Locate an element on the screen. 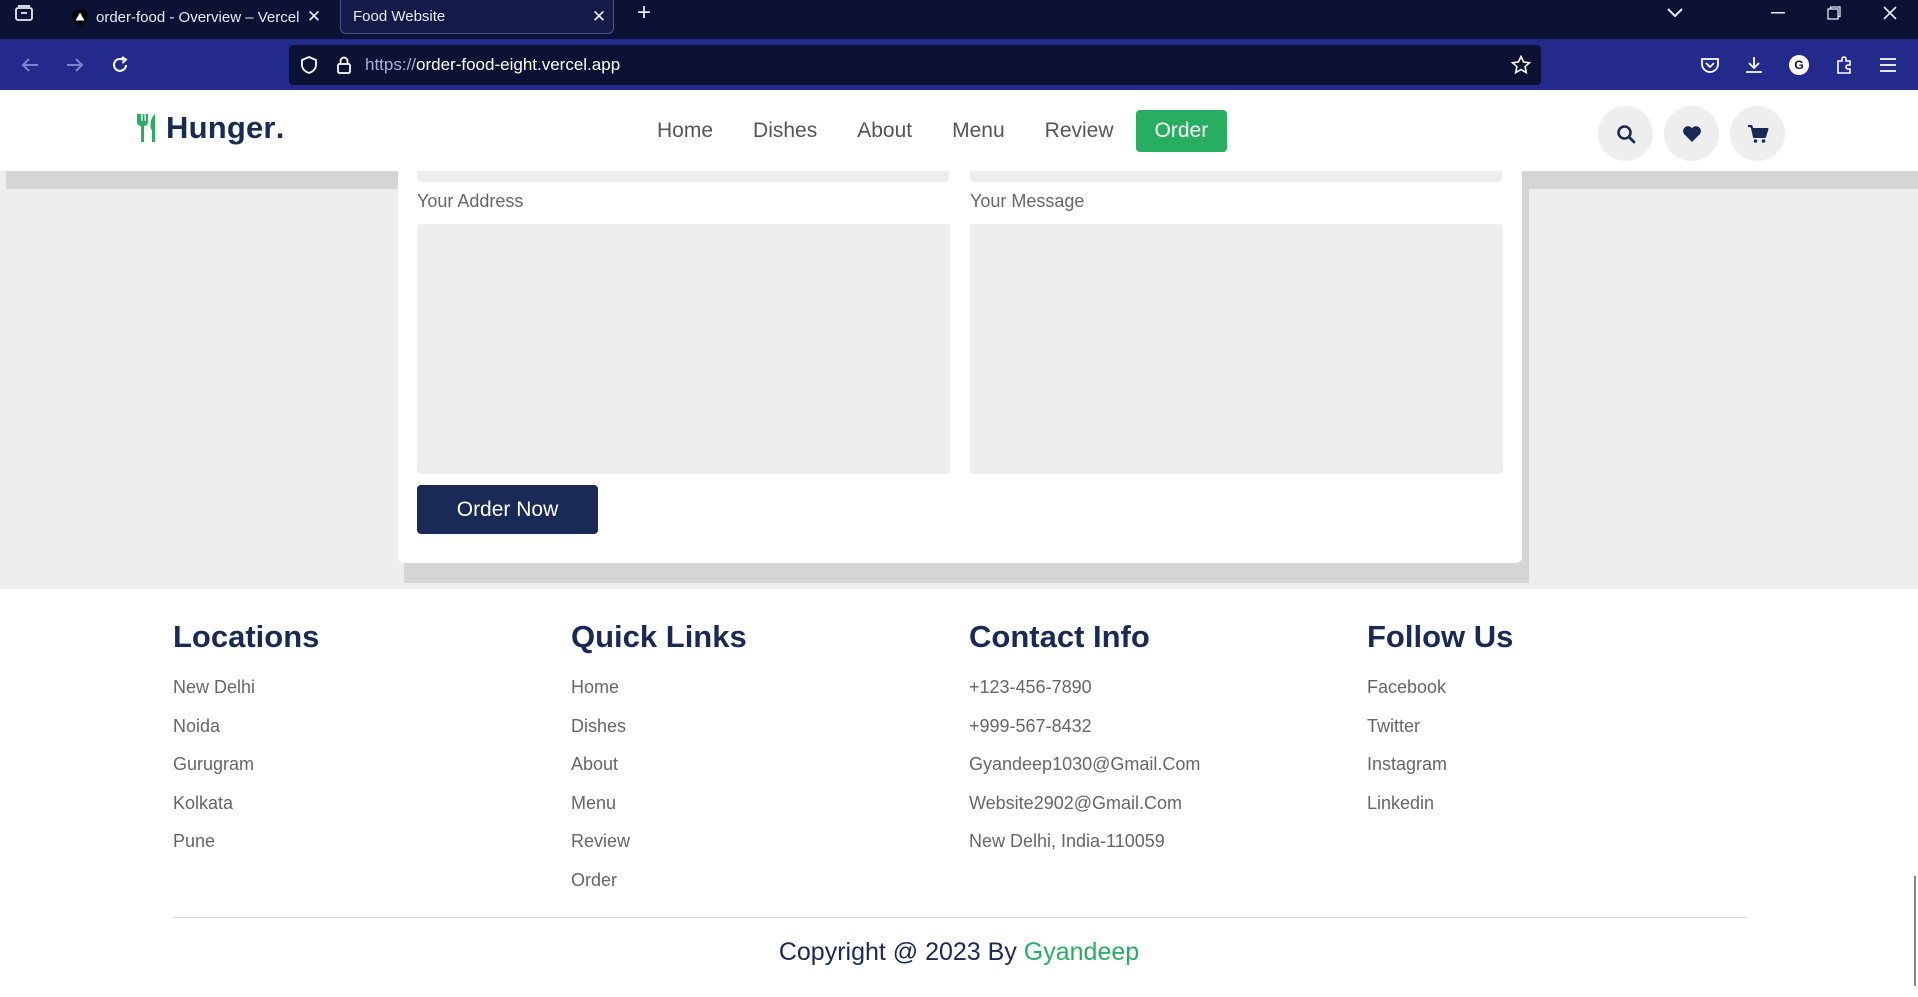  tab-list-icon is located at coordinates (24, 13).